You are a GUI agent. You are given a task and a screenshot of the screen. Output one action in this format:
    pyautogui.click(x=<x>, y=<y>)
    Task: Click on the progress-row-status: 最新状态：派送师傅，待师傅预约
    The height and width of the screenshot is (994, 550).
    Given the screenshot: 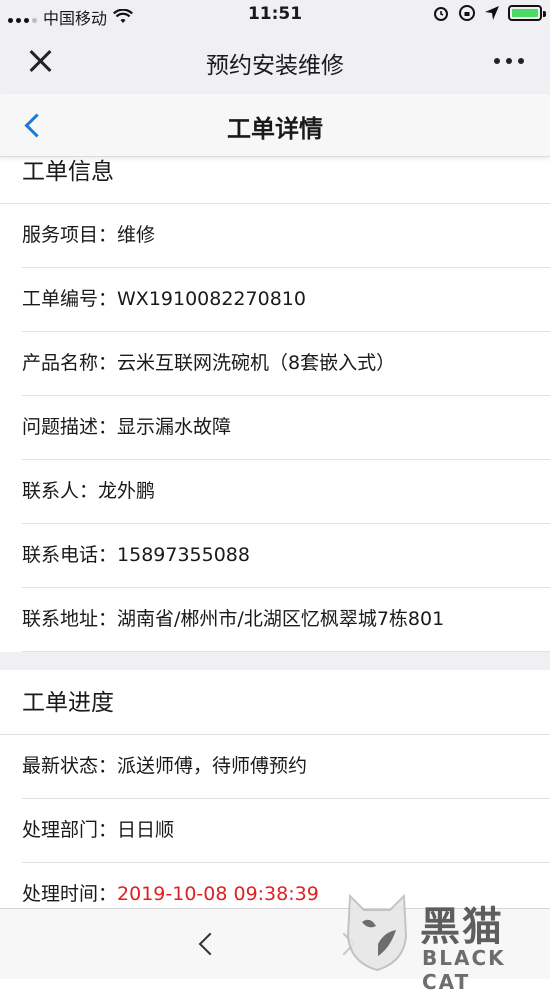 What is the action you would take?
    pyautogui.click(x=286, y=767)
    